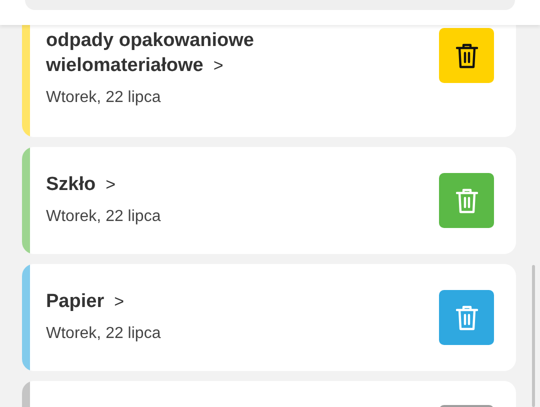 The image size is (540, 407). What do you see at coordinates (242, 301) in the screenshot?
I see `waste-type-title: Papier >` at bounding box center [242, 301].